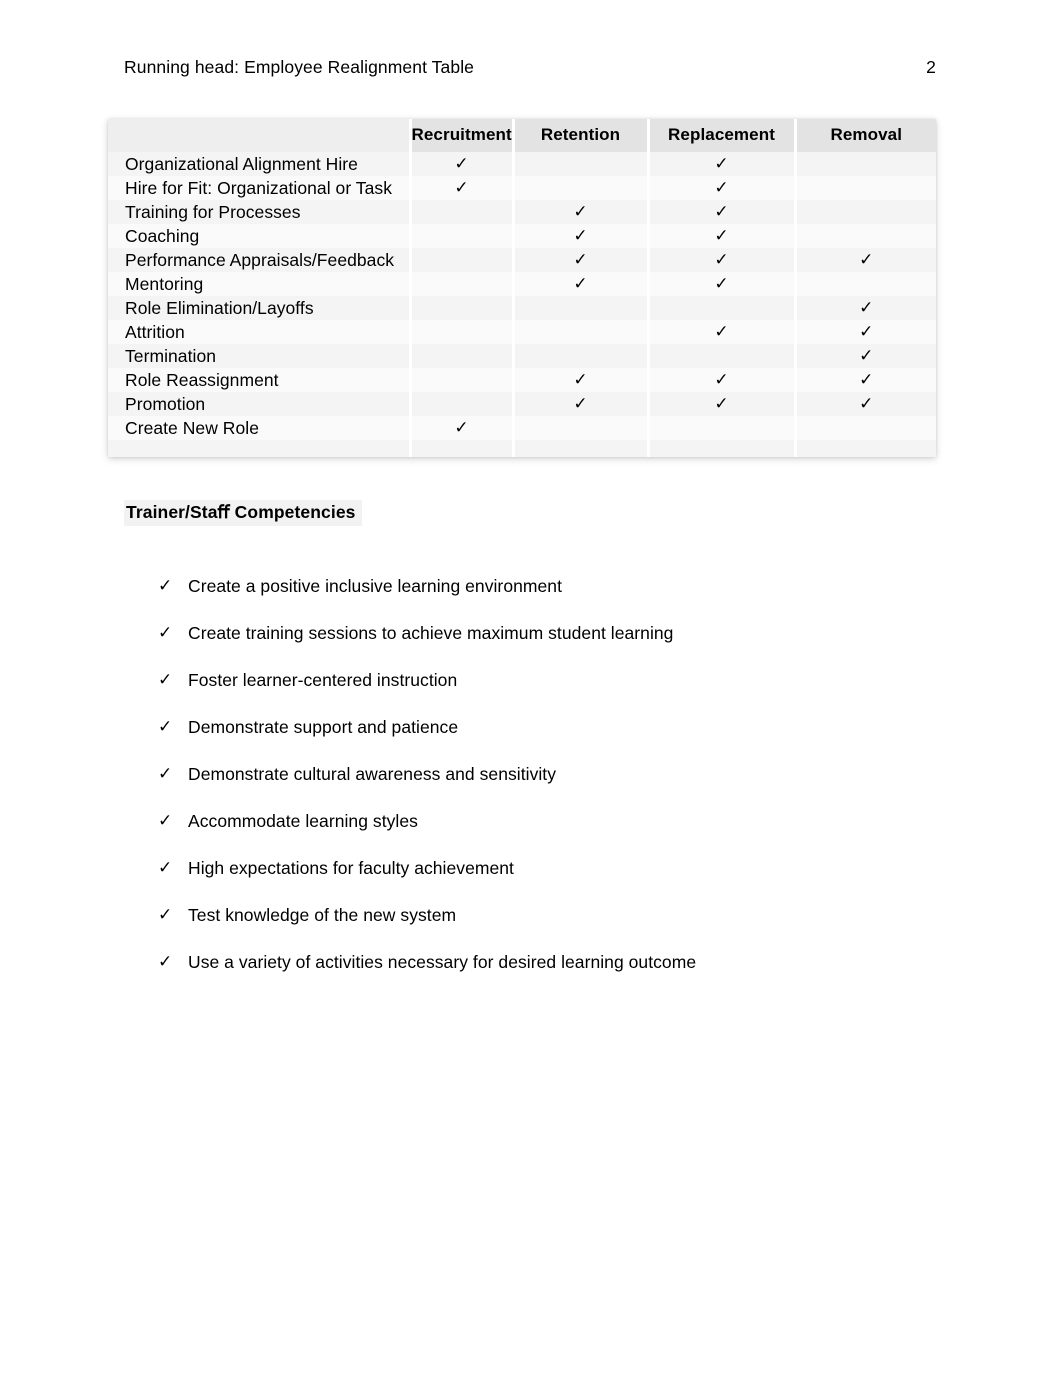 The height and width of the screenshot is (1376, 1062). What do you see at coordinates (522, 356) in the screenshot?
I see `table-row: Termination ✓` at bounding box center [522, 356].